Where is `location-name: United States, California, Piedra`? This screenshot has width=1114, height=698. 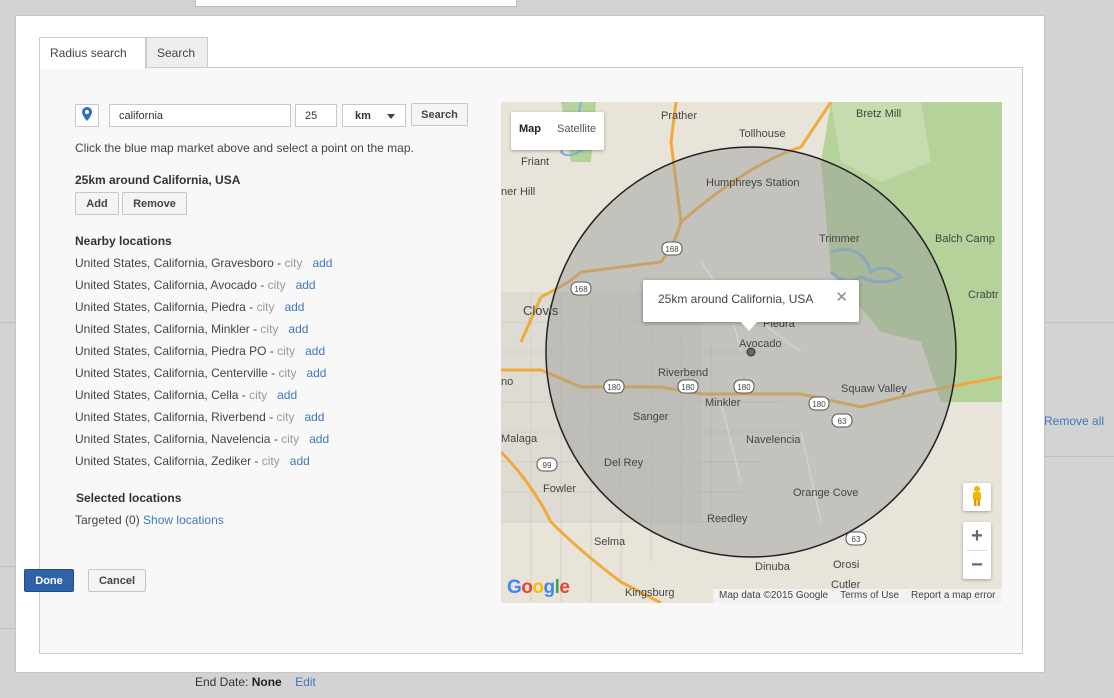
location-name: United States, California, Piedra is located at coordinates (160, 307).